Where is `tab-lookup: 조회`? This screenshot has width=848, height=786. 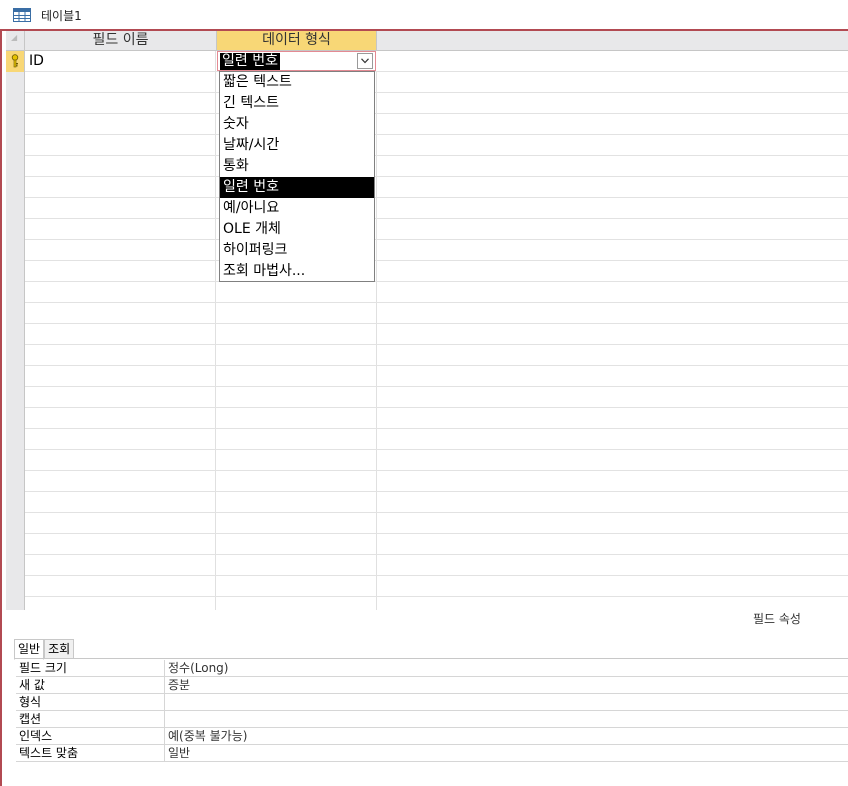
tab-lookup: 조회 is located at coordinates (59, 649).